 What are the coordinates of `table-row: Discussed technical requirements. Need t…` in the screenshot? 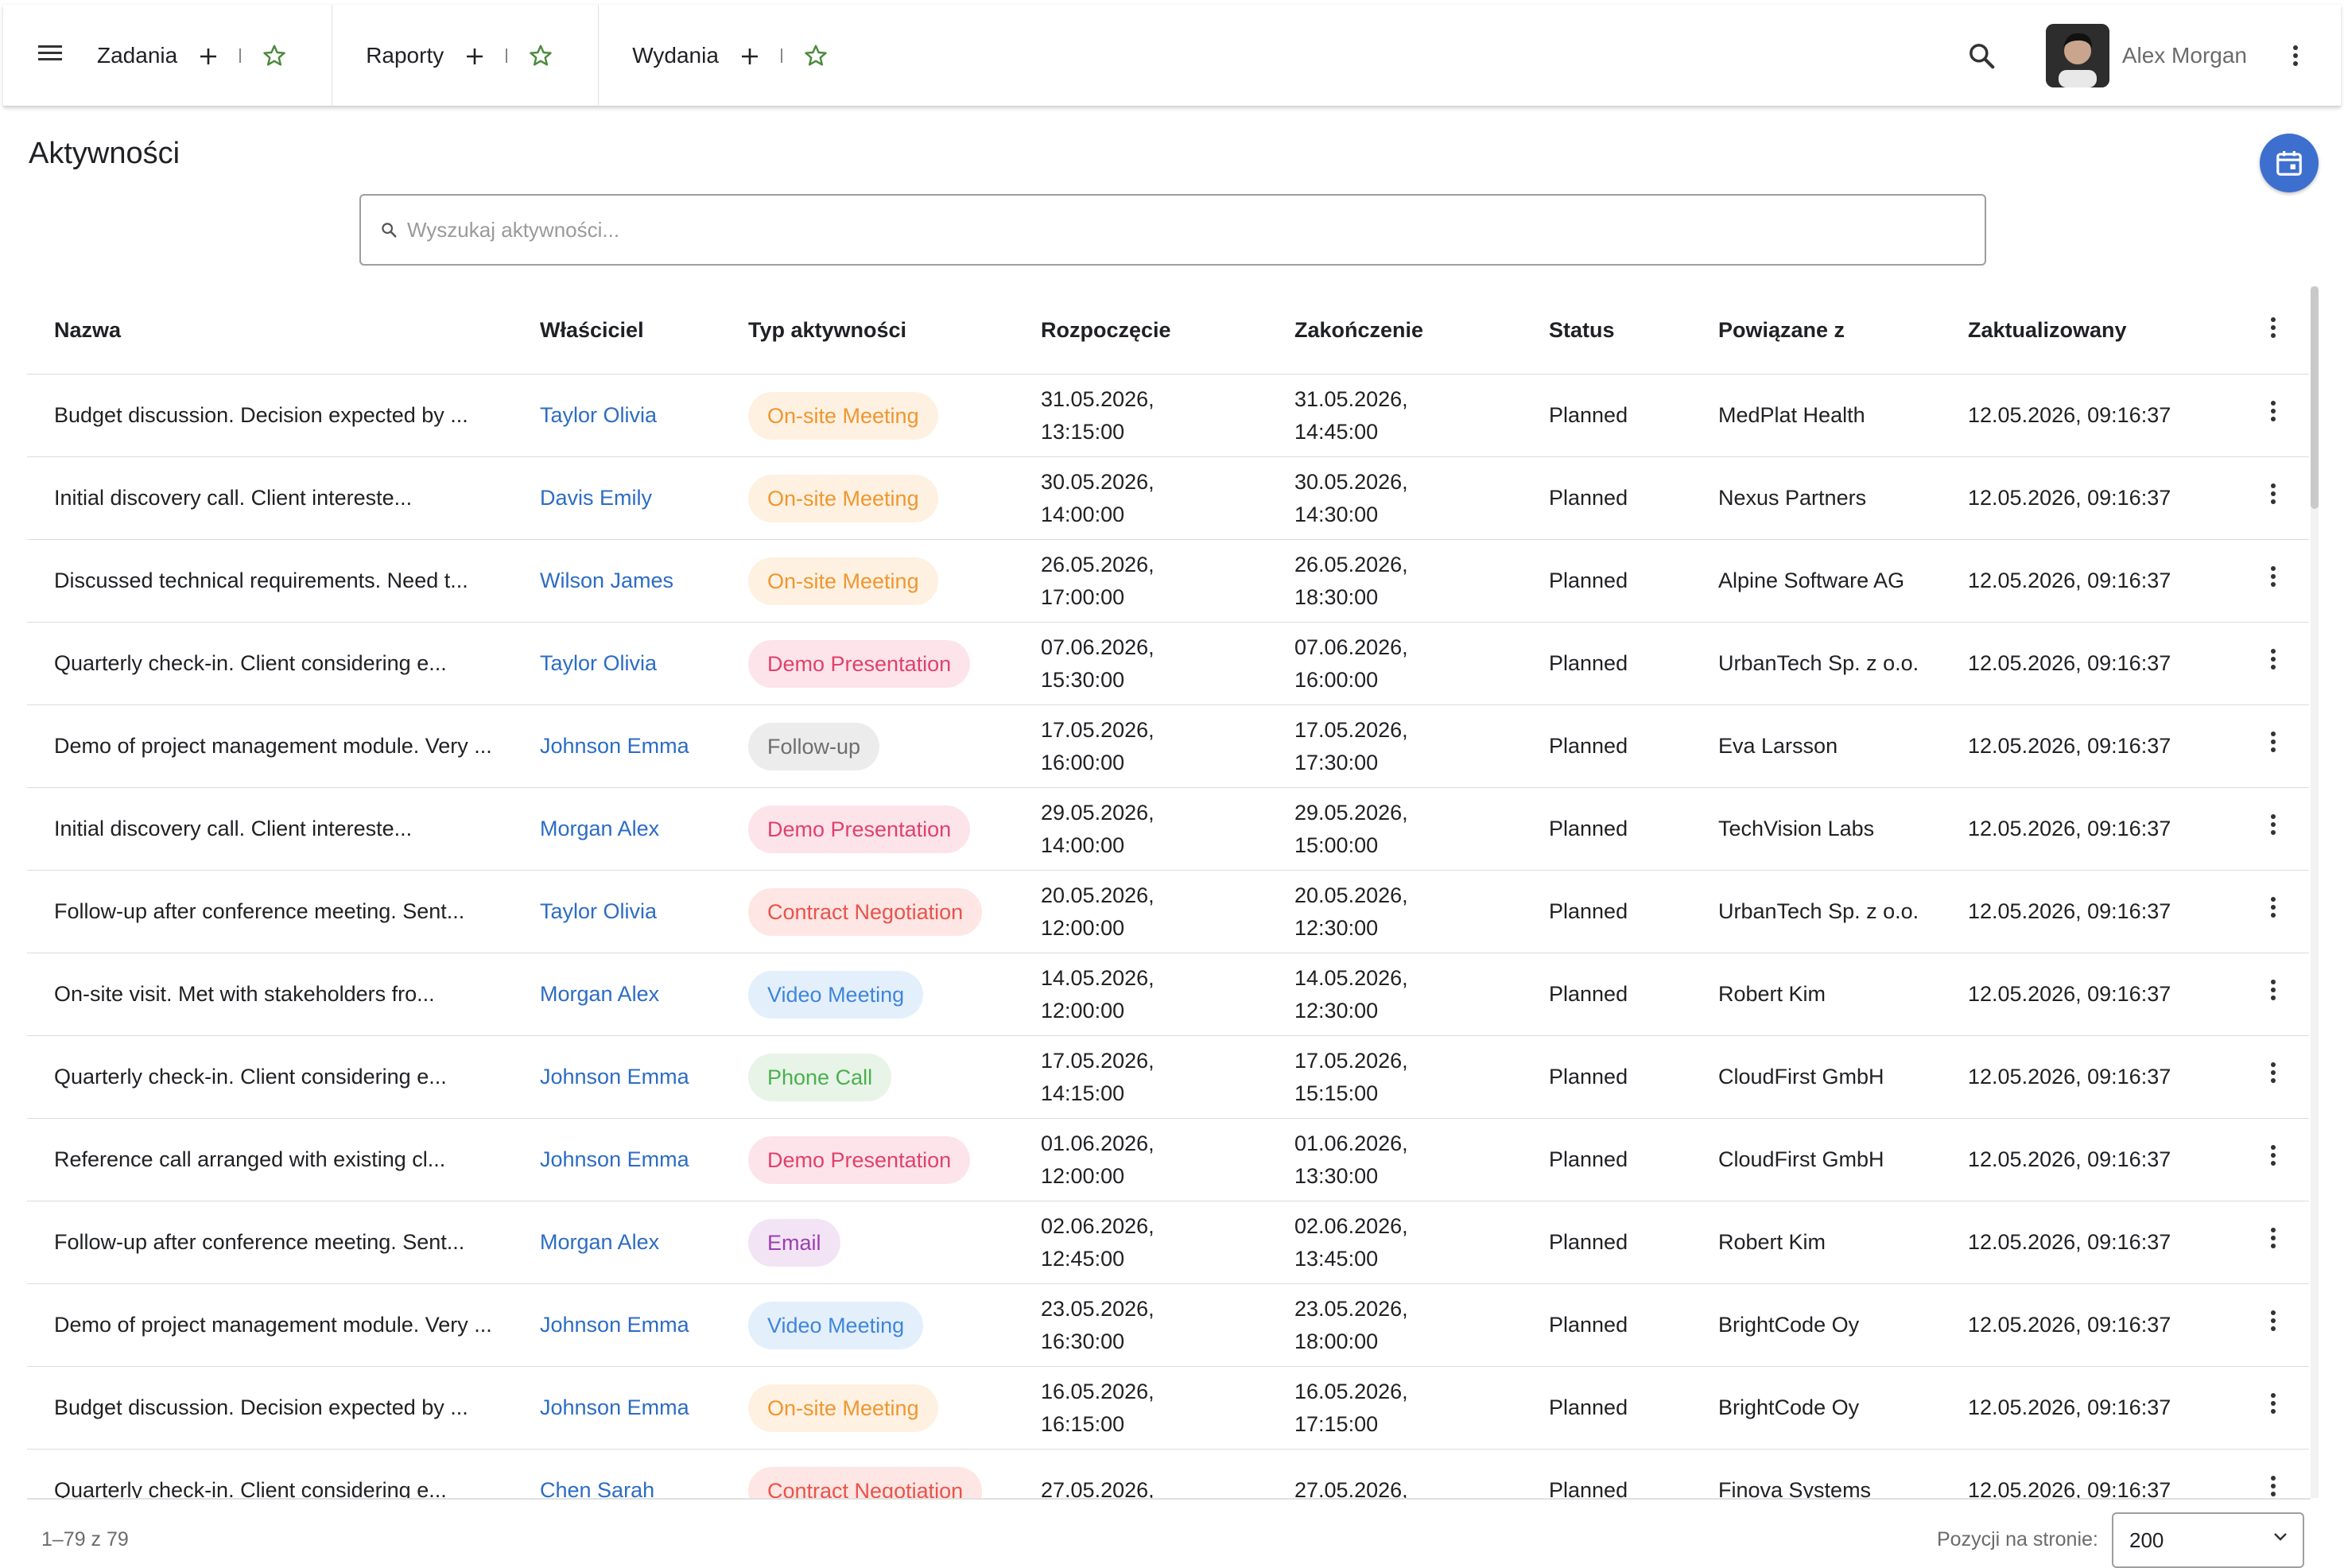 It's located at (1168, 581).